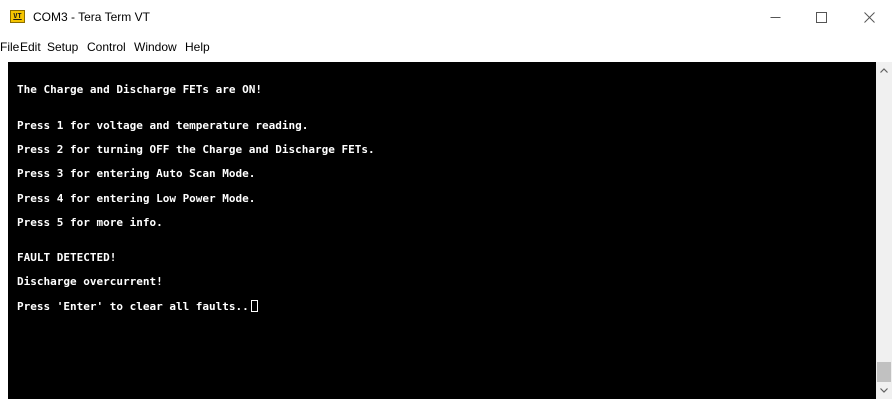 This screenshot has height=399, width=892. I want to click on menu-bar: File Edit Setup Control Window Help, so click(446, 47).